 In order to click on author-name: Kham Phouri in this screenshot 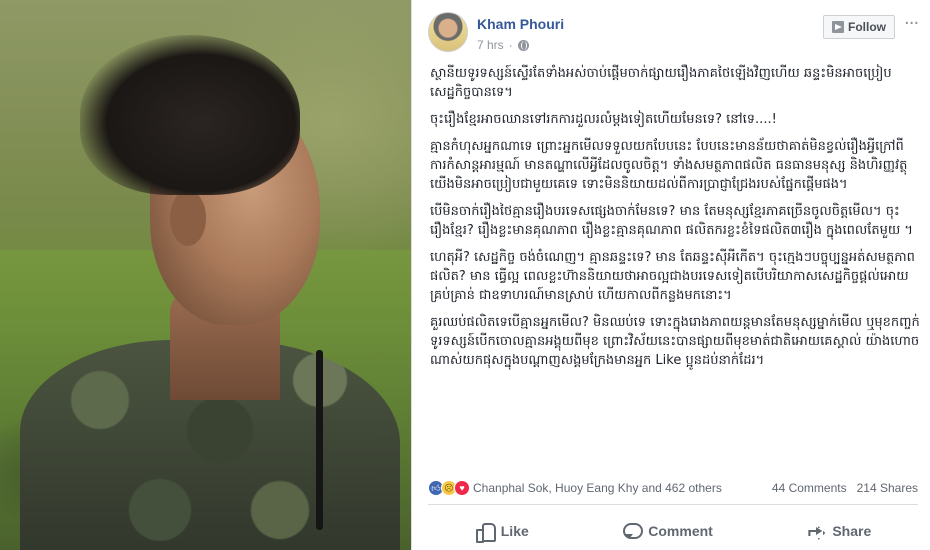, I will do `click(520, 24)`.